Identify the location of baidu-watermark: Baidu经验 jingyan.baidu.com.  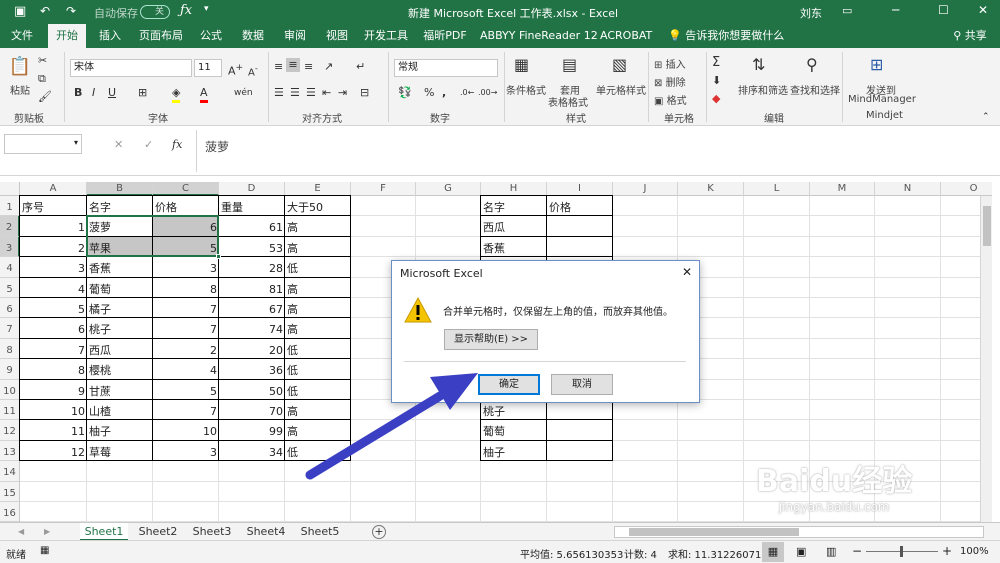
(834, 485).